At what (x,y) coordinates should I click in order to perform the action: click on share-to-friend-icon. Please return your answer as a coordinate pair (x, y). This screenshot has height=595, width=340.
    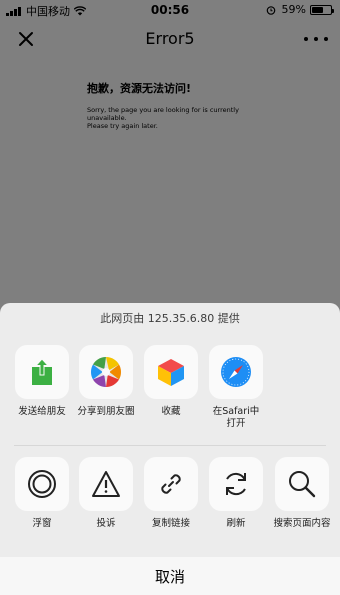
    Looking at the image, I should click on (42, 371).